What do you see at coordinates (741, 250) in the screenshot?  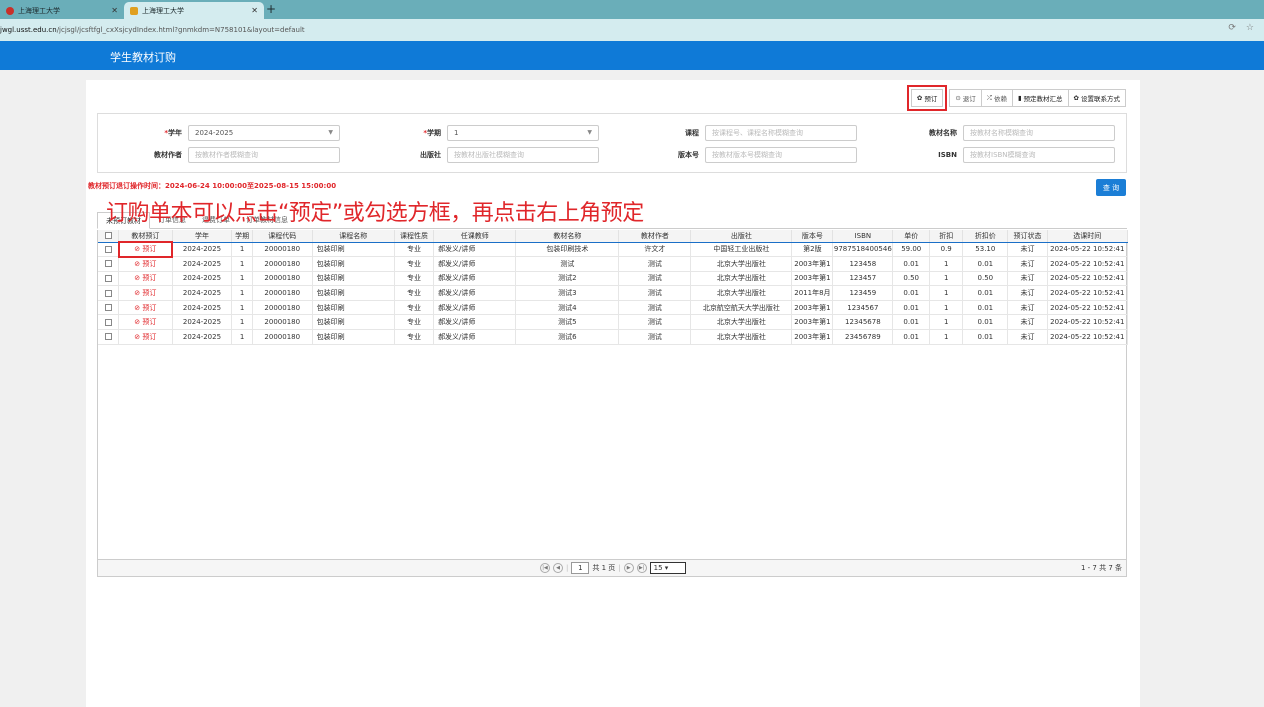 I see `table-cell: 中国轻工业出版社` at bounding box center [741, 250].